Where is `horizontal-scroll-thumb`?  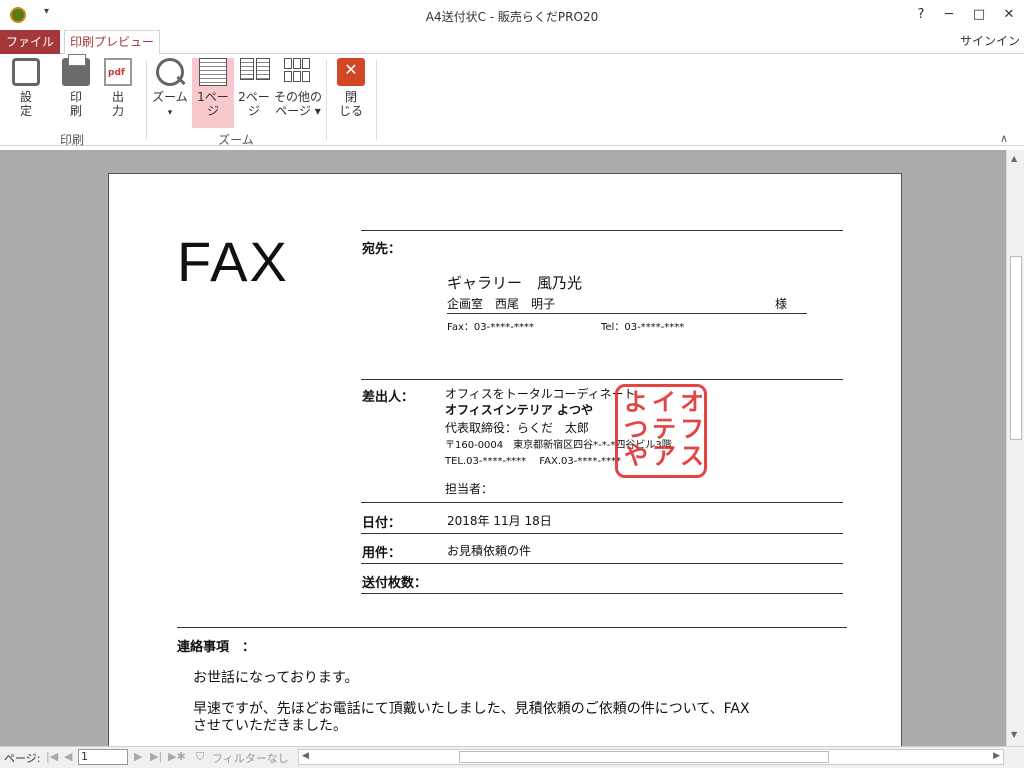
horizontal-scroll-thumb is located at coordinates (644, 757).